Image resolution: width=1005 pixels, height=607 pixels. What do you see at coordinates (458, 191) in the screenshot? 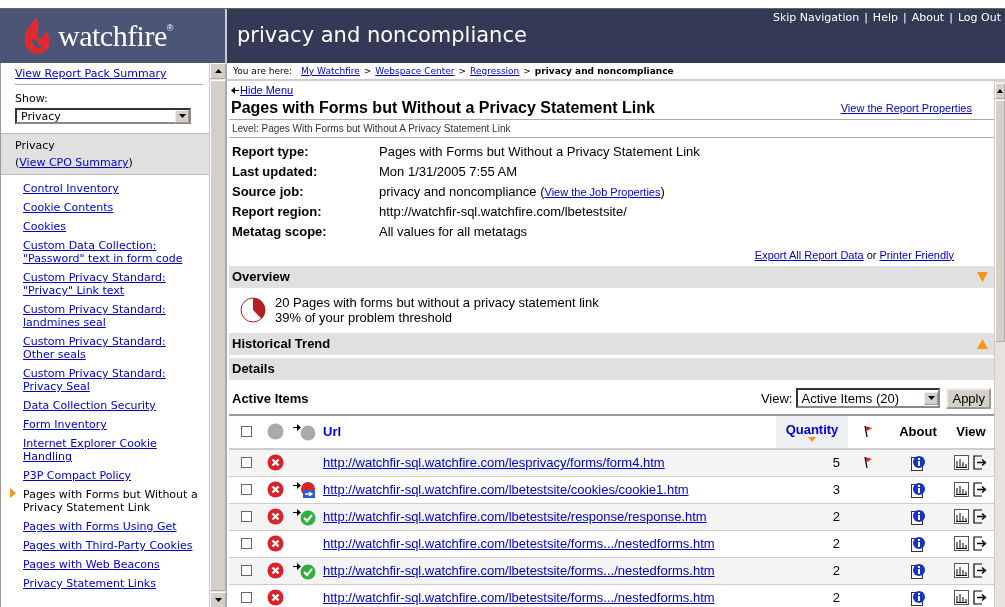
I see `property-value: privacy and noncompliance` at bounding box center [458, 191].